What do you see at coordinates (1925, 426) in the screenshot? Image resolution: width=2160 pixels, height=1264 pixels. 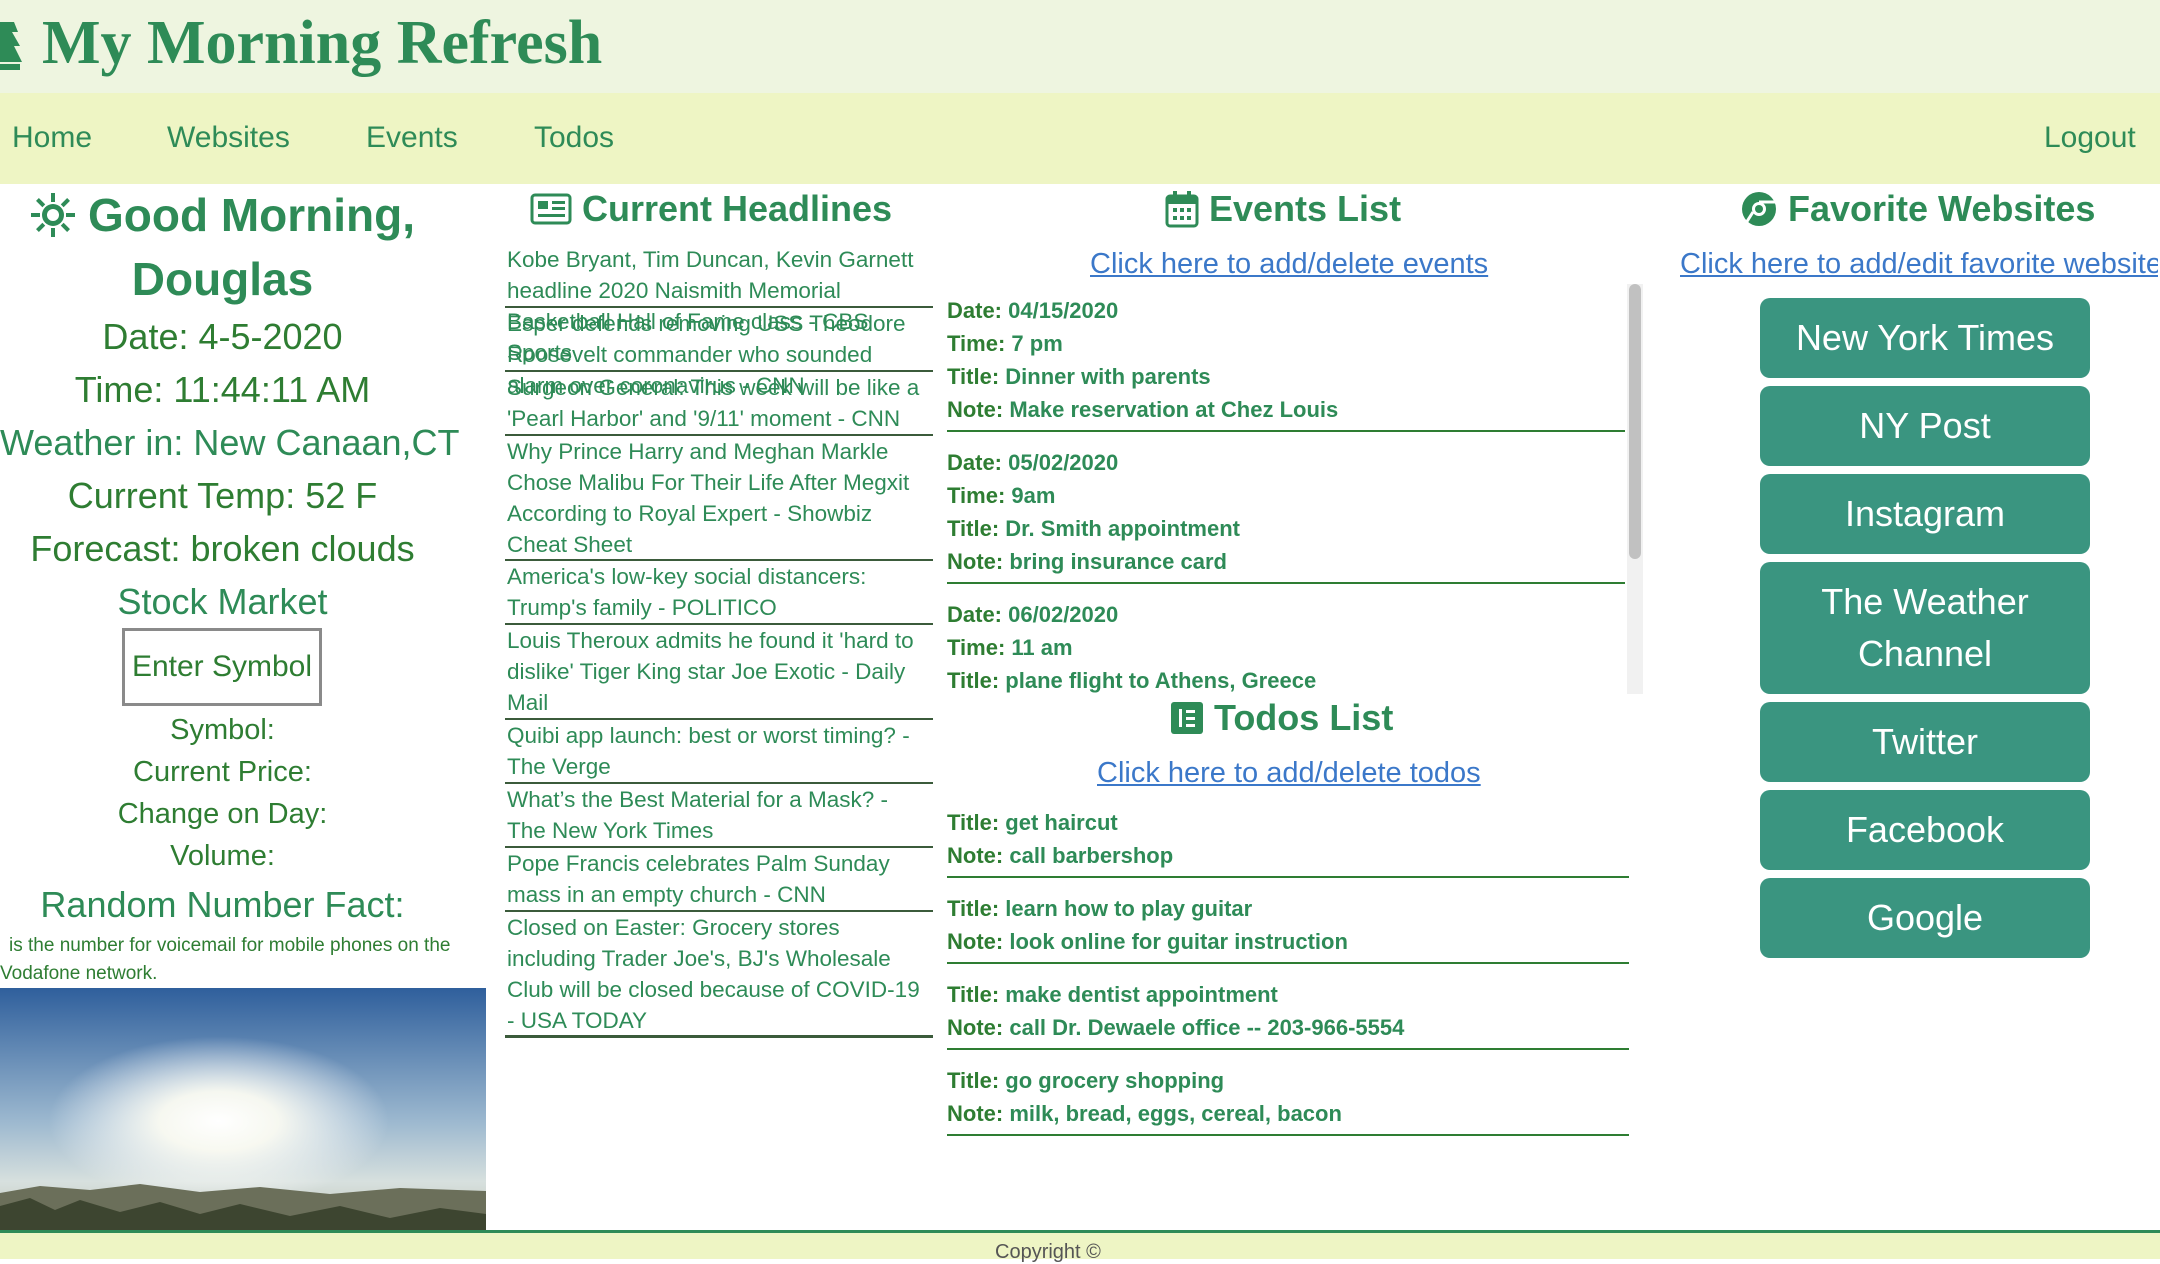 I see `favorite-ny-post: NY Post` at bounding box center [1925, 426].